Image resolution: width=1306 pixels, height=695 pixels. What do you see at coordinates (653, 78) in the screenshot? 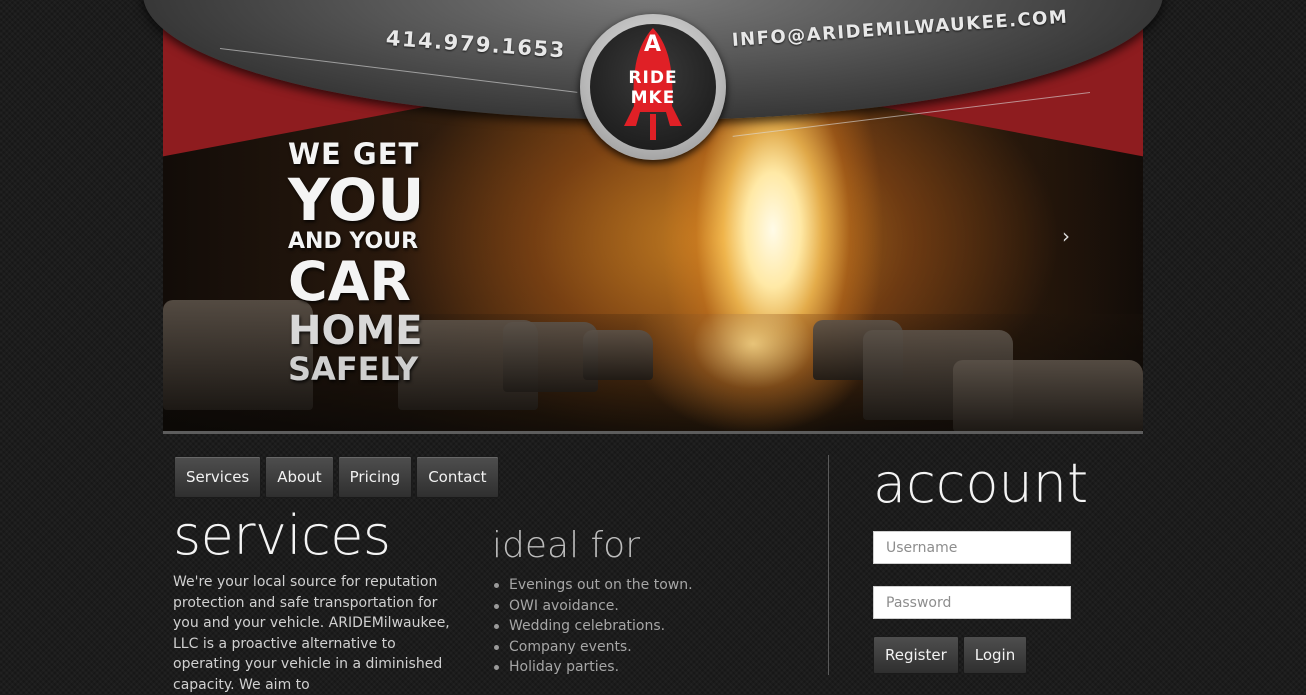
I see `logo-word-ride: RIDE` at bounding box center [653, 78].